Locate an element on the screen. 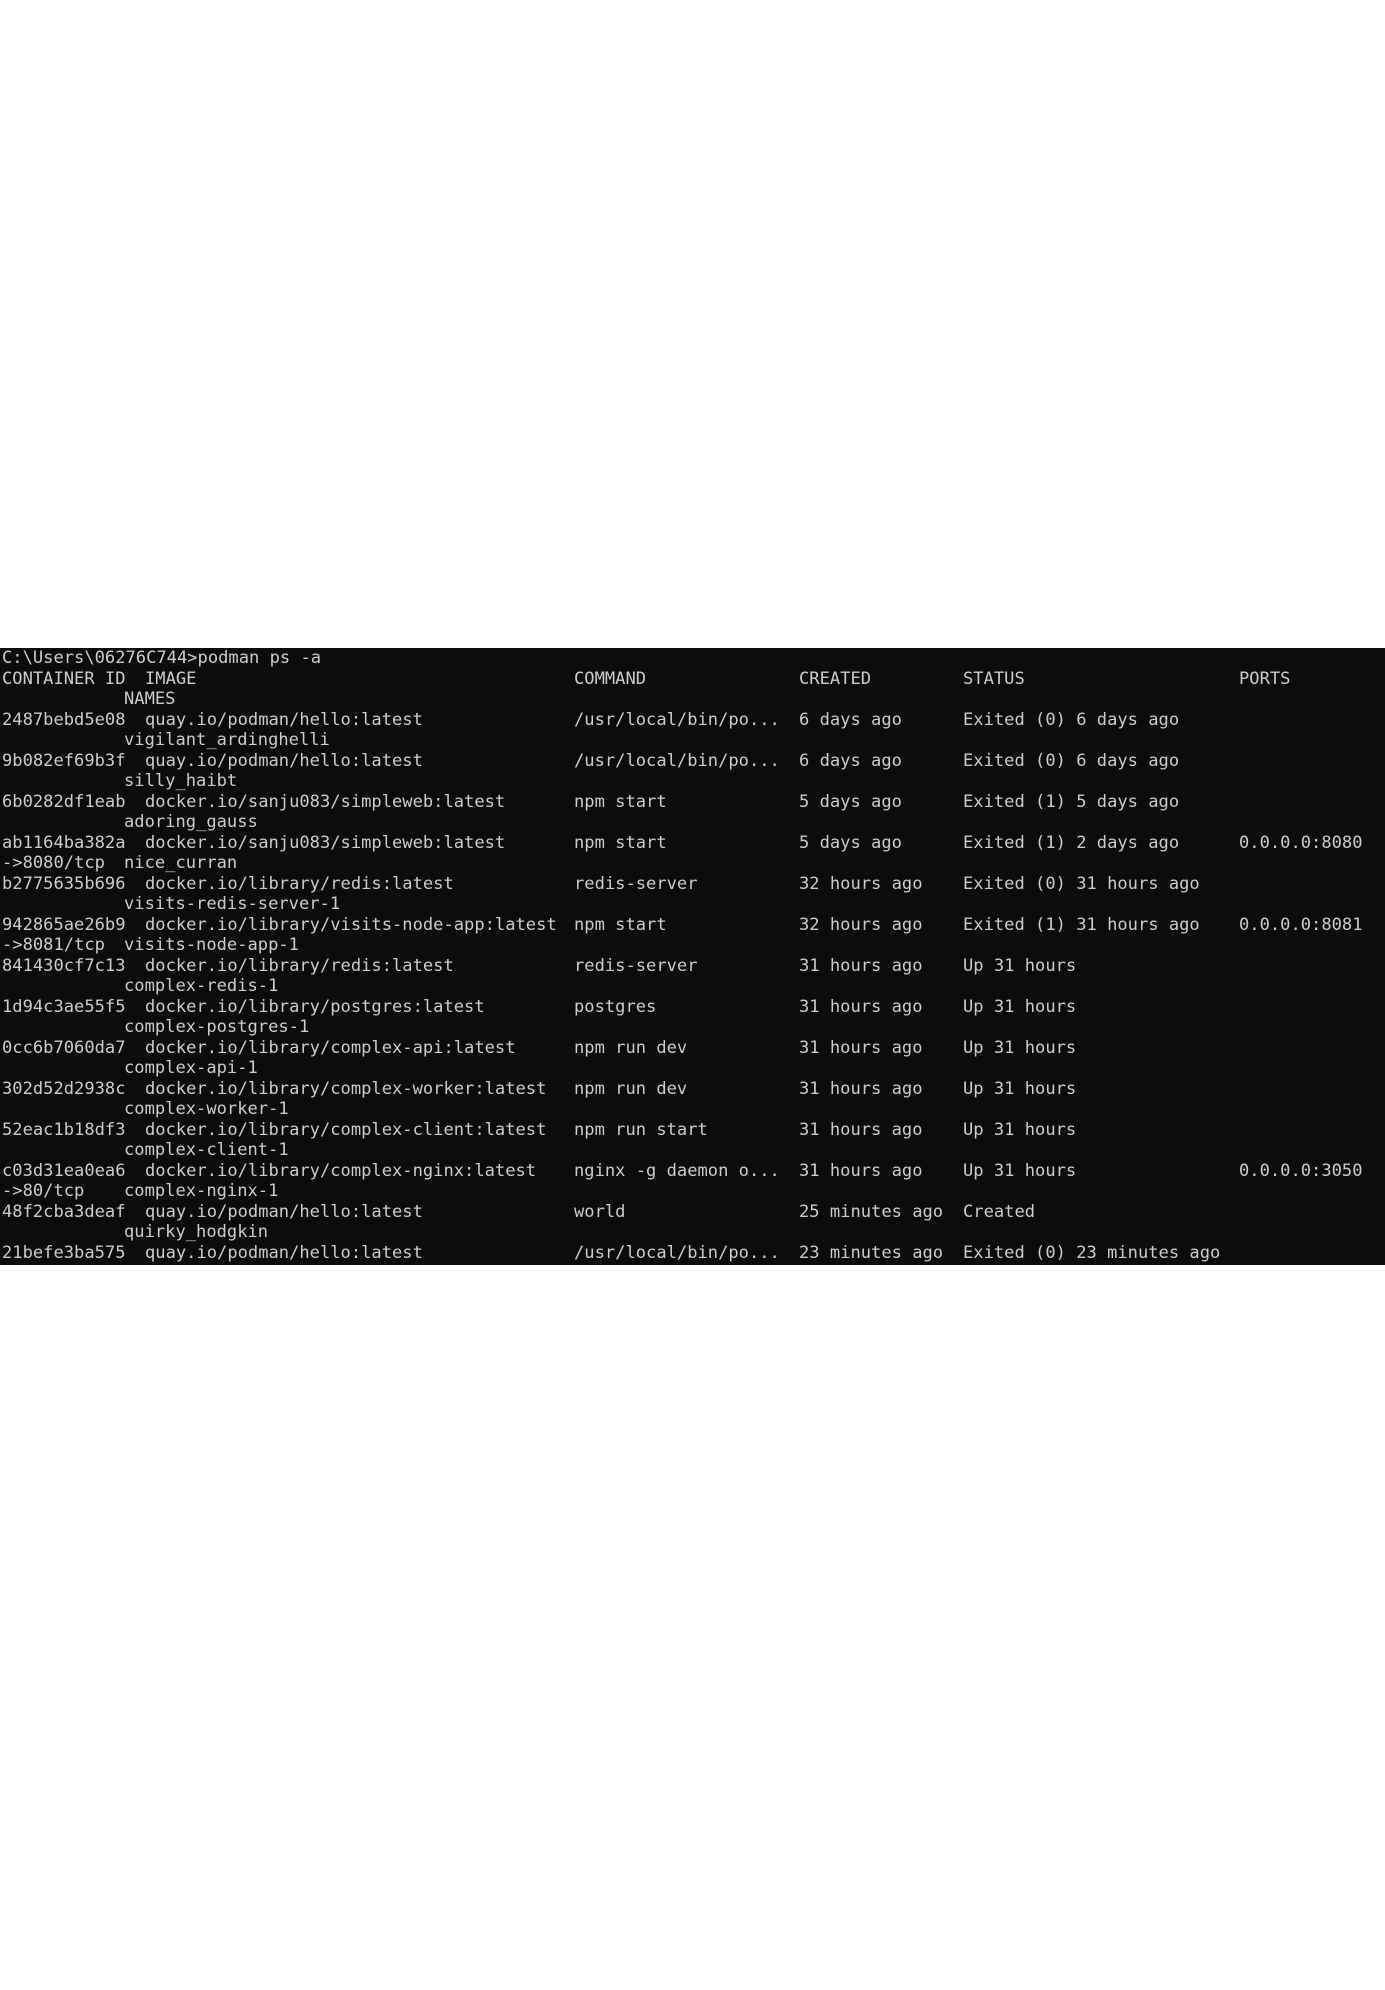 The image size is (1385, 1990). cell-container-id: 48f2cba3deaf is located at coordinates (64, 1211).